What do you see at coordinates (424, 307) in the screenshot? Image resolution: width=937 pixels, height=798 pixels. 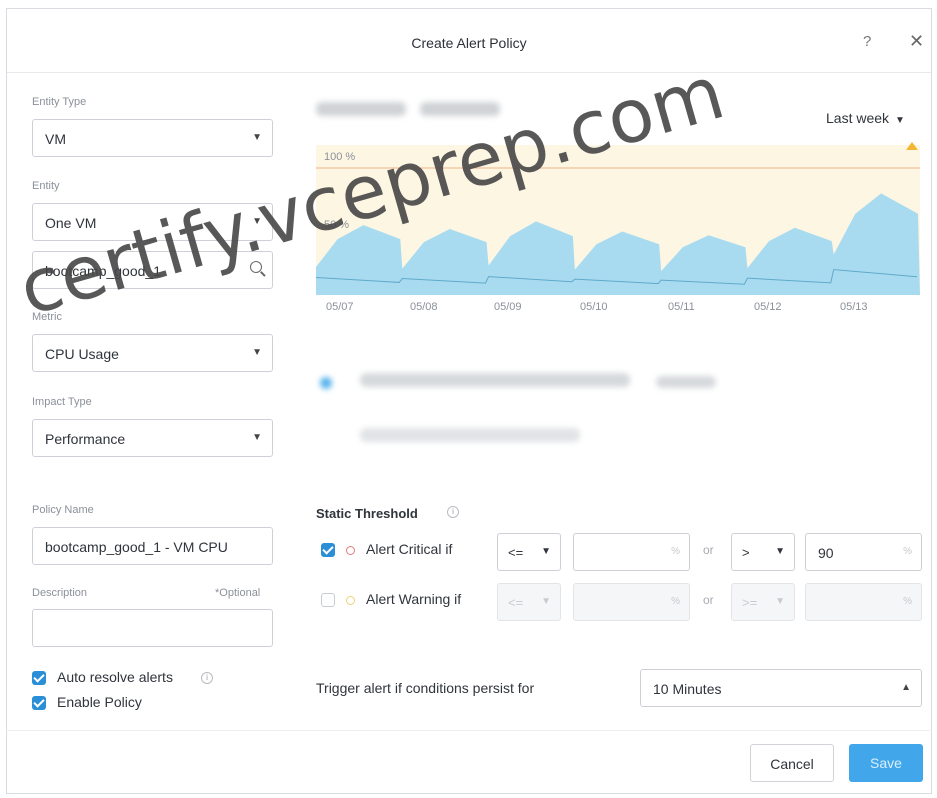 I see `x-label: 05/08` at bounding box center [424, 307].